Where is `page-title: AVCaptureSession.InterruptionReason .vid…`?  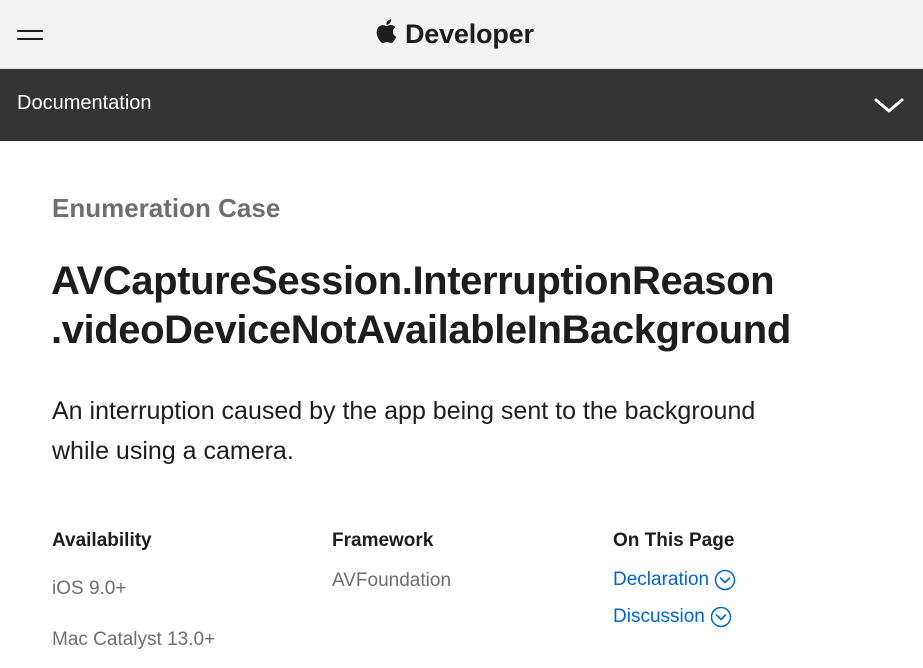 page-title: AVCaptureSession.InterruptionReason .vid… is located at coordinates (471, 306).